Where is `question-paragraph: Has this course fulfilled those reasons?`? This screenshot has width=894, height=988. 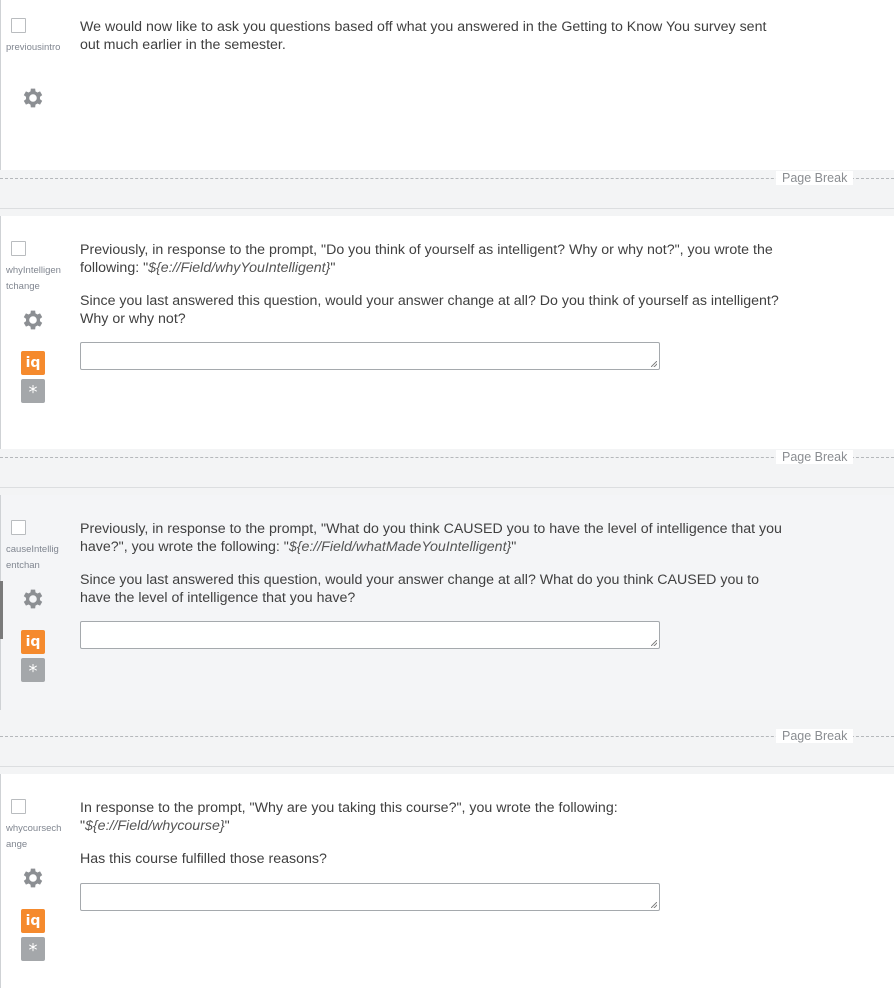 question-paragraph: Has this course fulfilled those reasons? is located at coordinates (203, 859).